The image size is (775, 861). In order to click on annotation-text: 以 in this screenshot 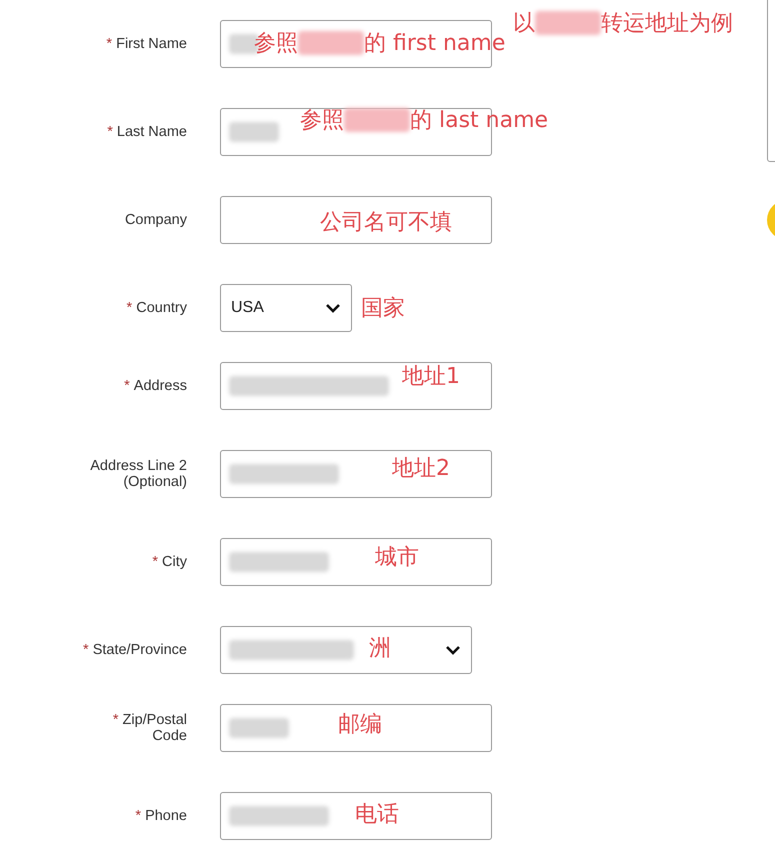, I will do `click(524, 24)`.